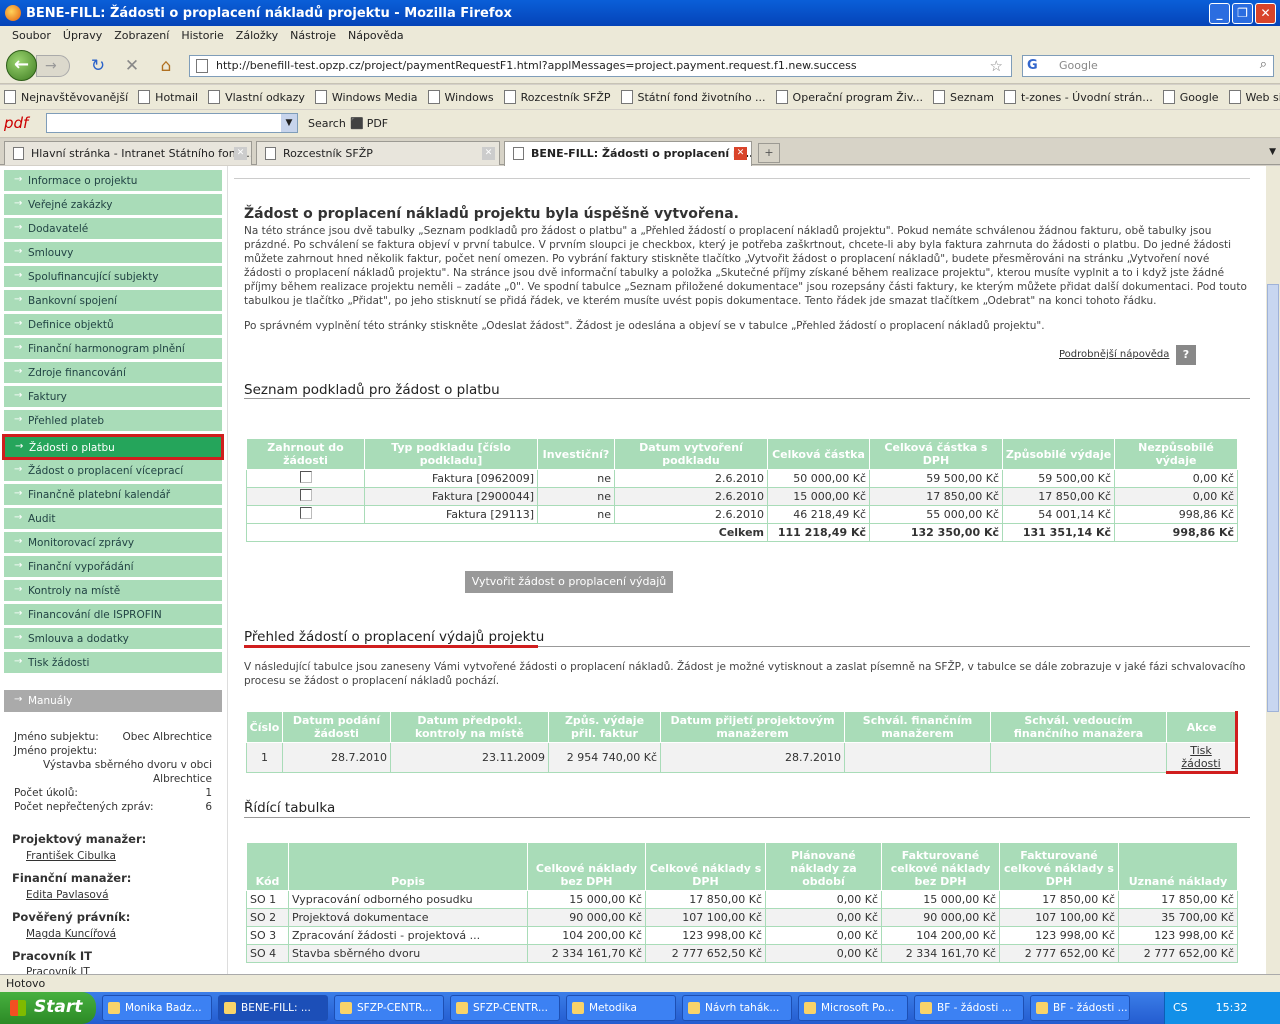 This screenshot has width=1280, height=1024. Describe the element at coordinates (460, 97) in the screenshot. I see `bookmark-item: Windows` at that location.